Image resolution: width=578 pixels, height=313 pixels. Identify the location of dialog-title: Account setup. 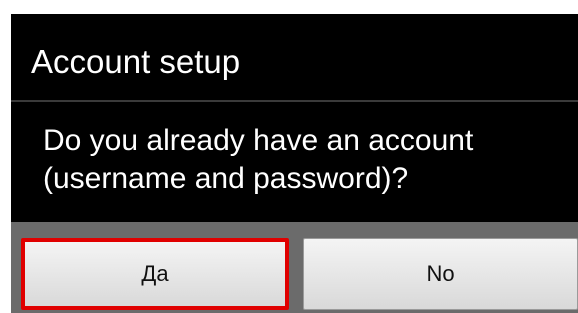
(136, 61).